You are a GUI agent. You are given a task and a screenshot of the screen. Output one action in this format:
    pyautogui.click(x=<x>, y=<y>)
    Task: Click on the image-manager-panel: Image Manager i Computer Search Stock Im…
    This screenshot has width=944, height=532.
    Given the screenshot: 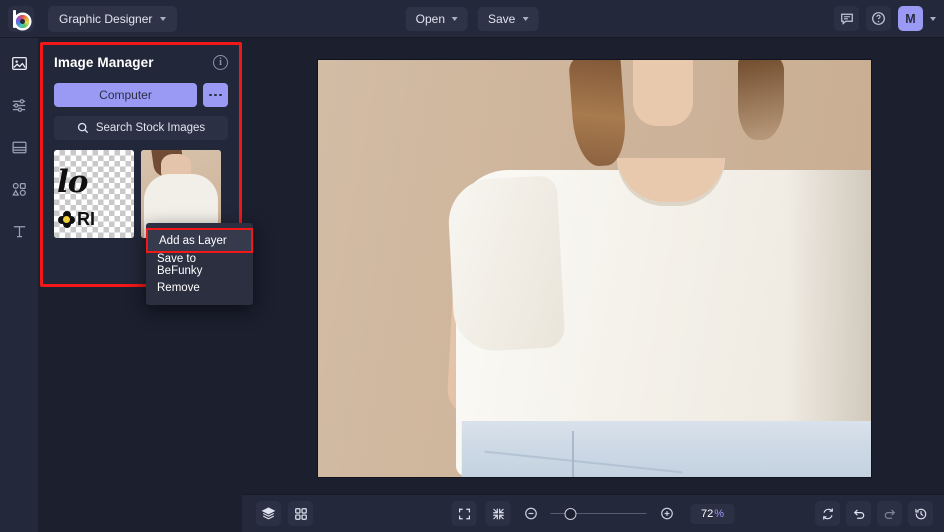 What is the action you would take?
    pyautogui.click(x=148, y=175)
    